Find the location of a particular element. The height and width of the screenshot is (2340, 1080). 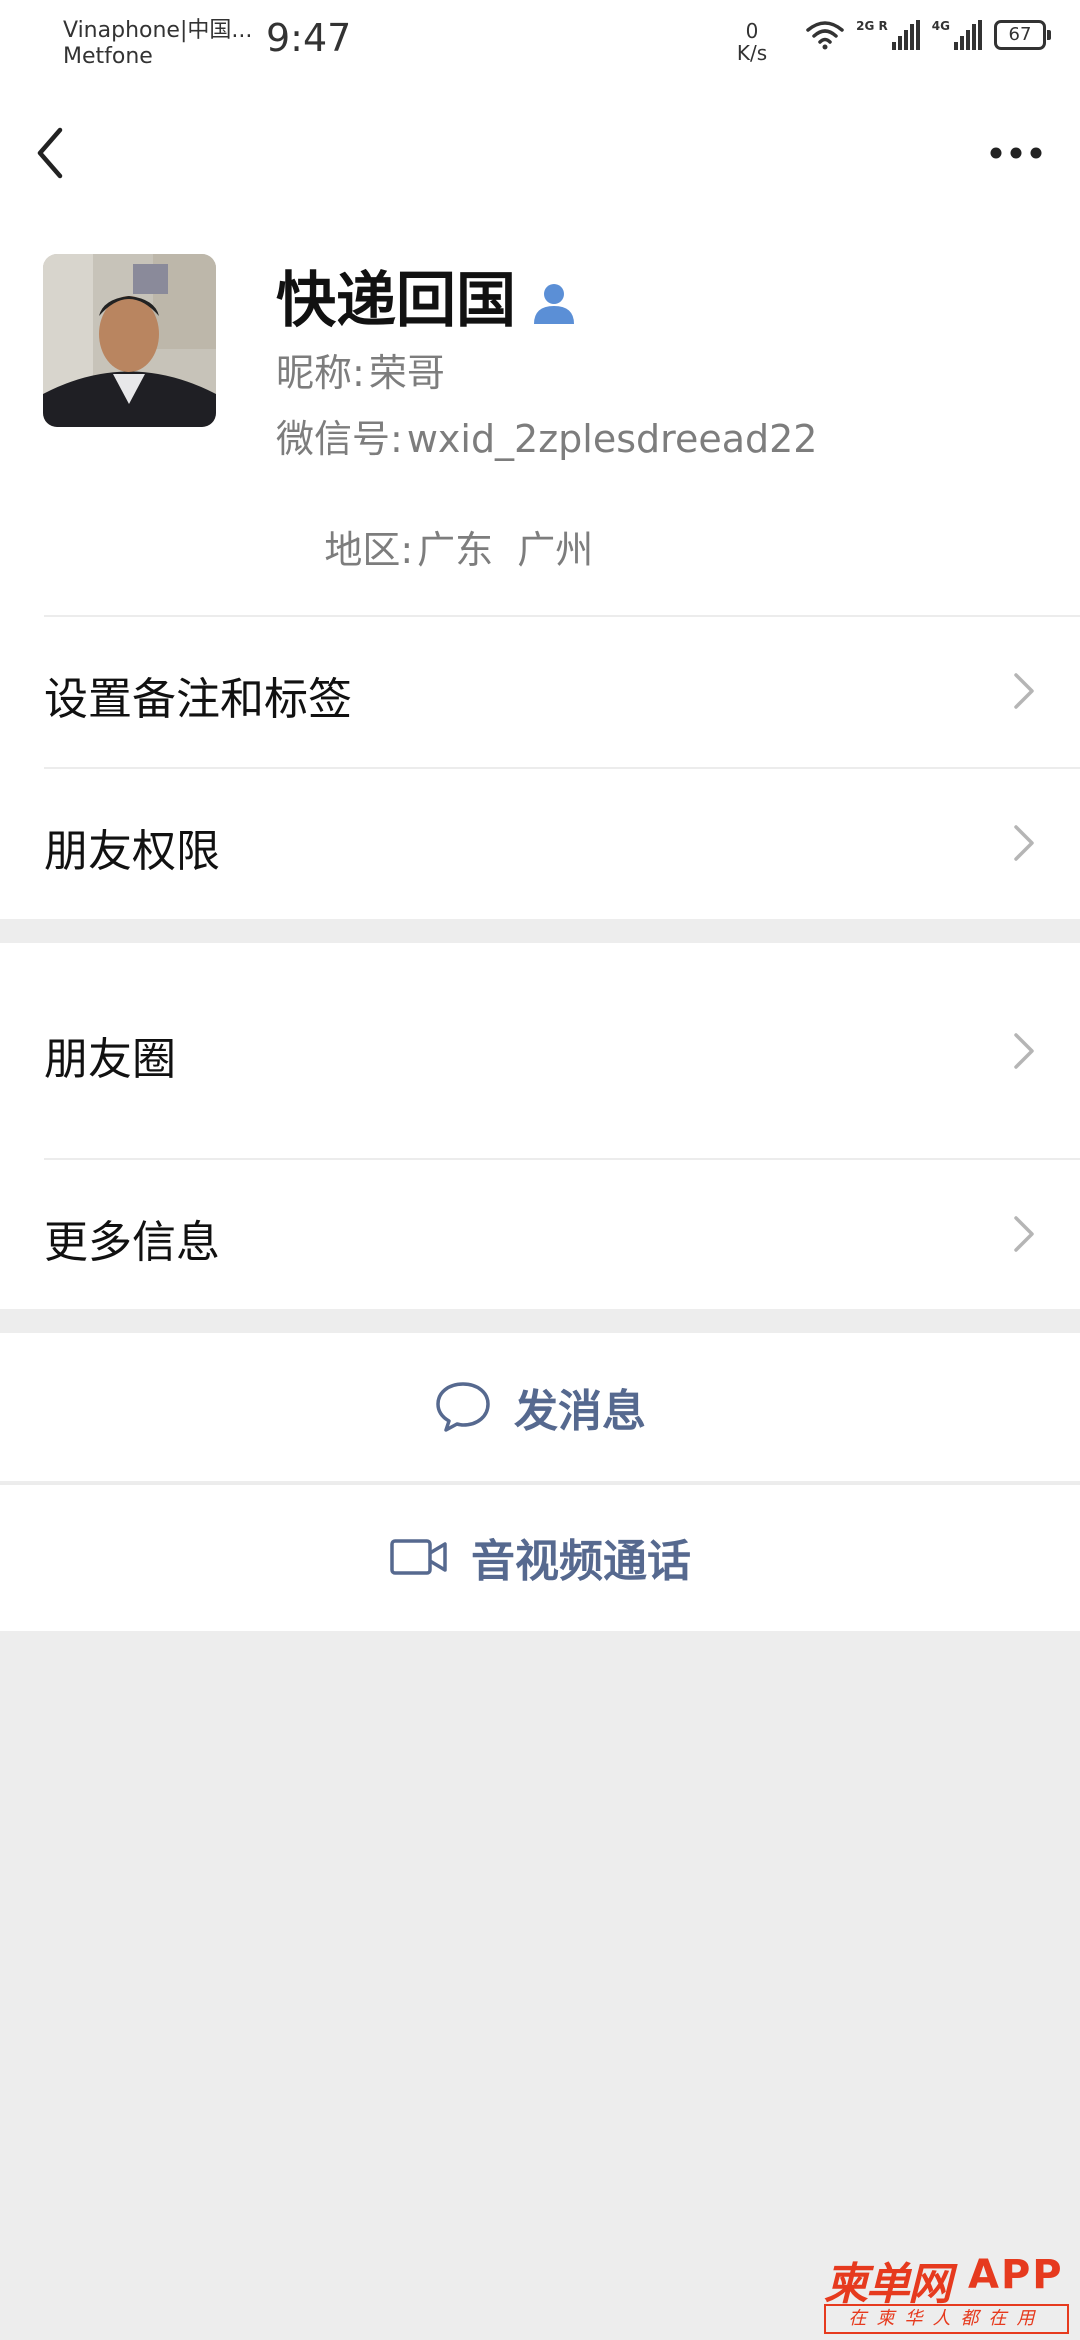

region-line: 地区: 广东 广州 is located at coordinates (434, 546).